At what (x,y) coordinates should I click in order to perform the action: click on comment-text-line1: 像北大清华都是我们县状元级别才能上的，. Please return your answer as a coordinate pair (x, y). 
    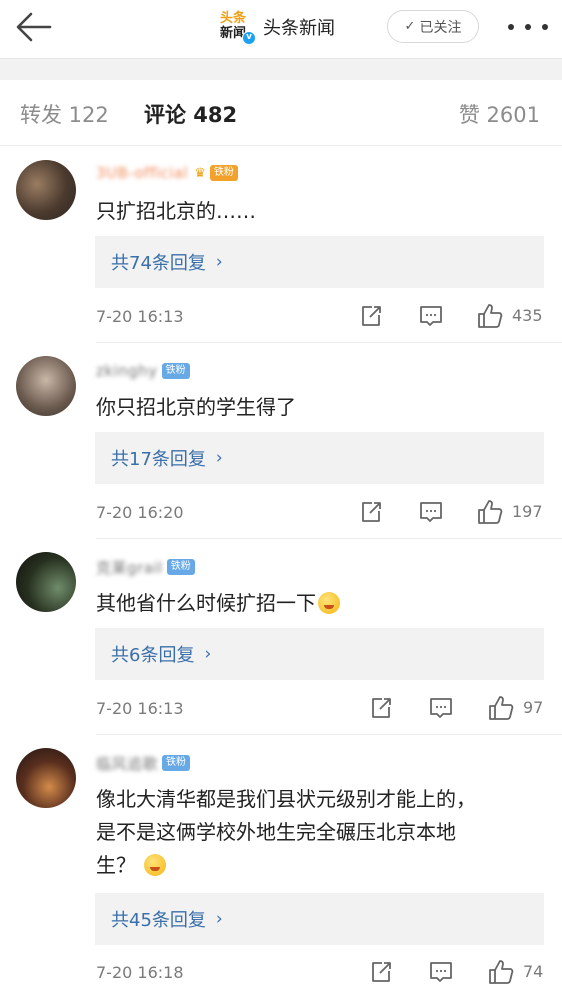
    Looking at the image, I should click on (286, 799).